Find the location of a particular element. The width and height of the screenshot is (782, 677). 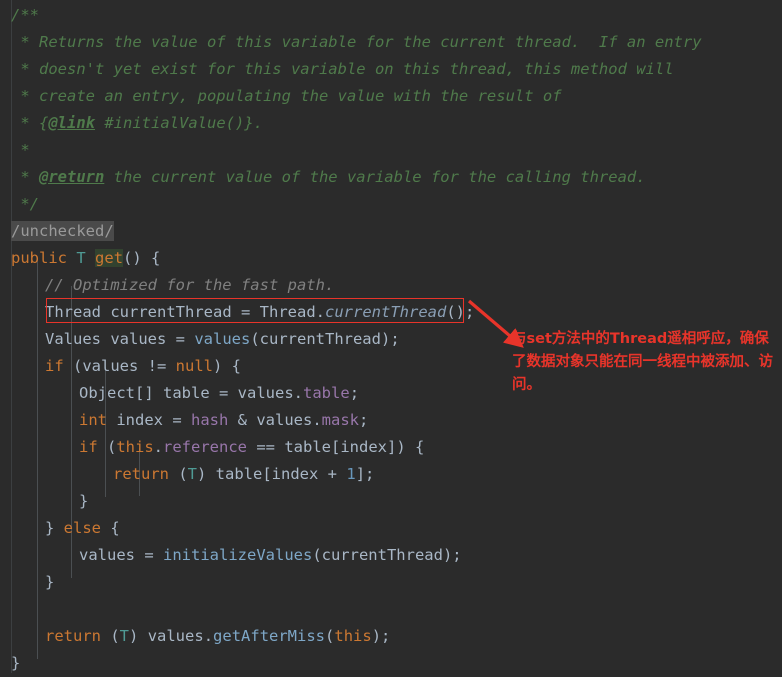

code-token: public is located at coordinates (39, 258).